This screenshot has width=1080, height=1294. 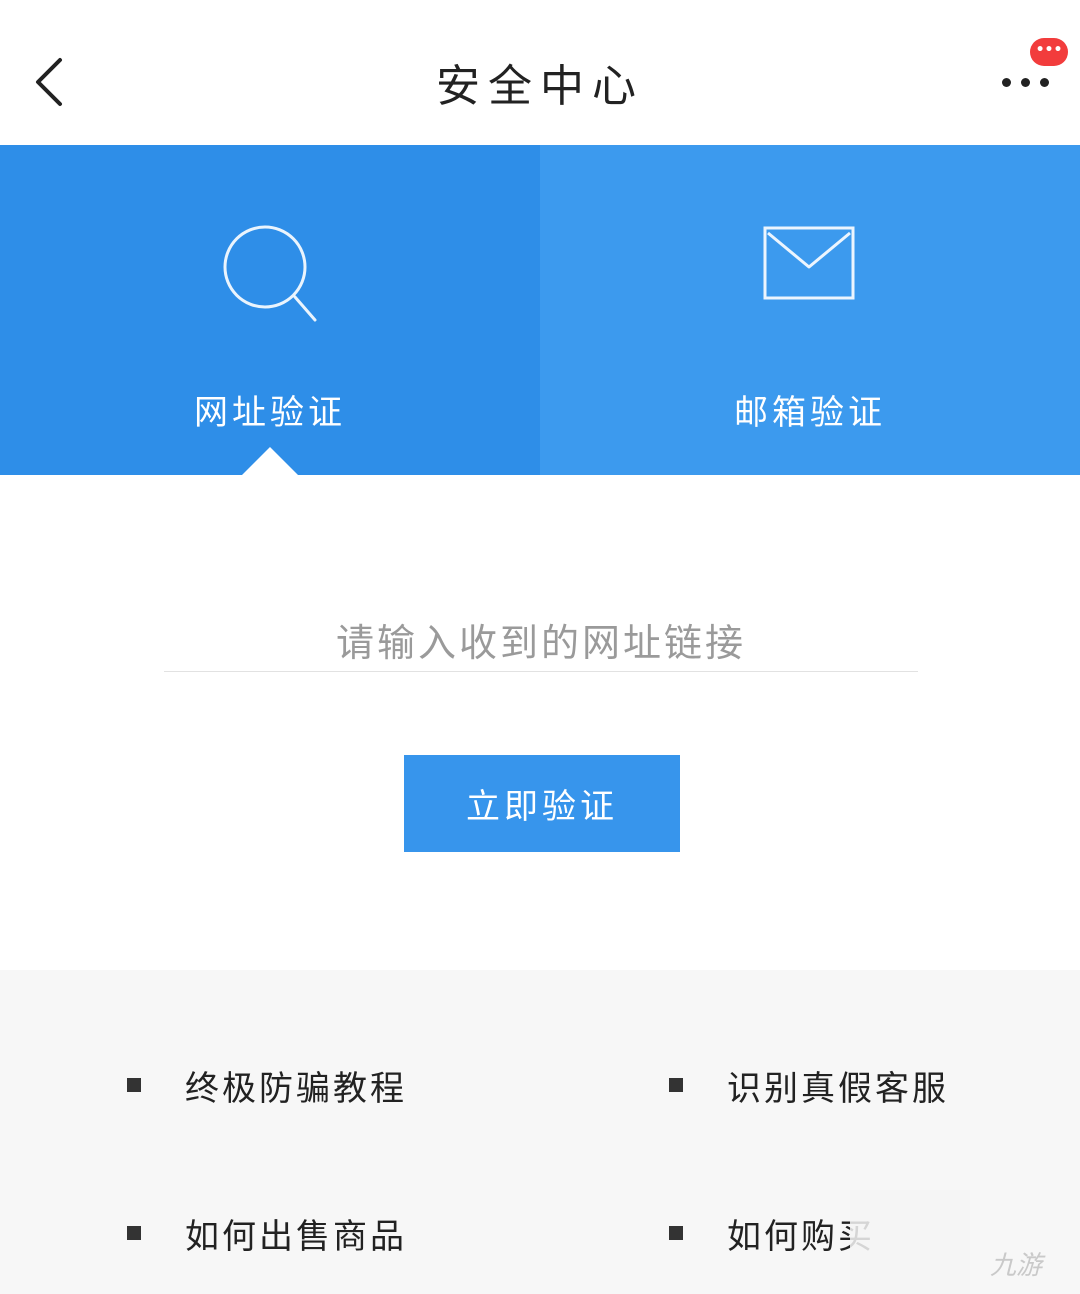 I want to click on tab-email-label: 邮箱验证, so click(x=810, y=413).